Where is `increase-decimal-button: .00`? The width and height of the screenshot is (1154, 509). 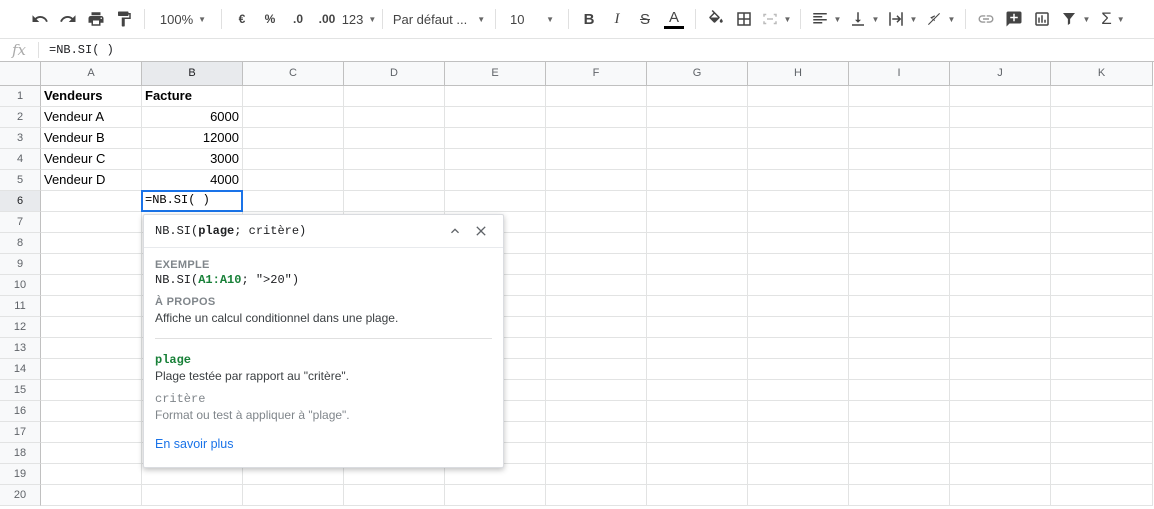 increase-decimal-button: .00 is located at coordinates (327, 19).